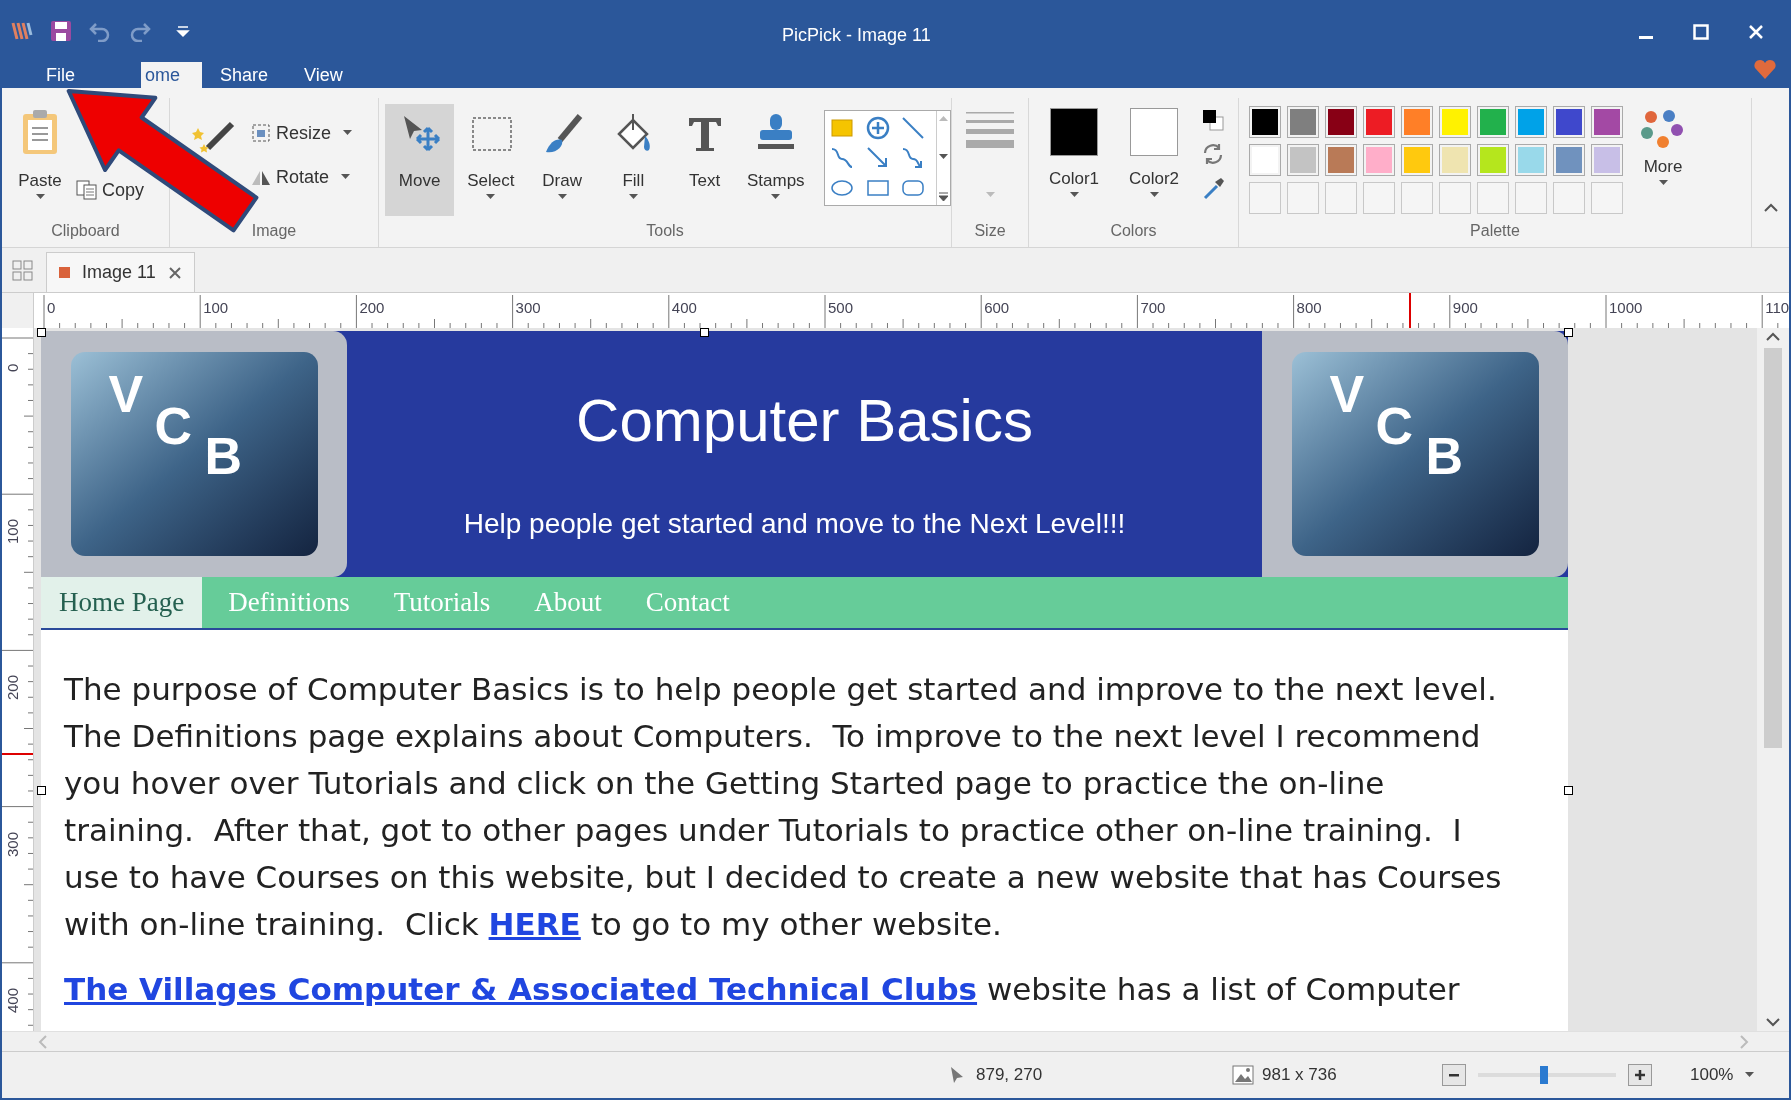 This screenshot has height=1100, width=1791. What do you see at coordinates (1663, 145) in the screenshot?
I see `more-colors-button: More` at bounding box center [1663, 145].